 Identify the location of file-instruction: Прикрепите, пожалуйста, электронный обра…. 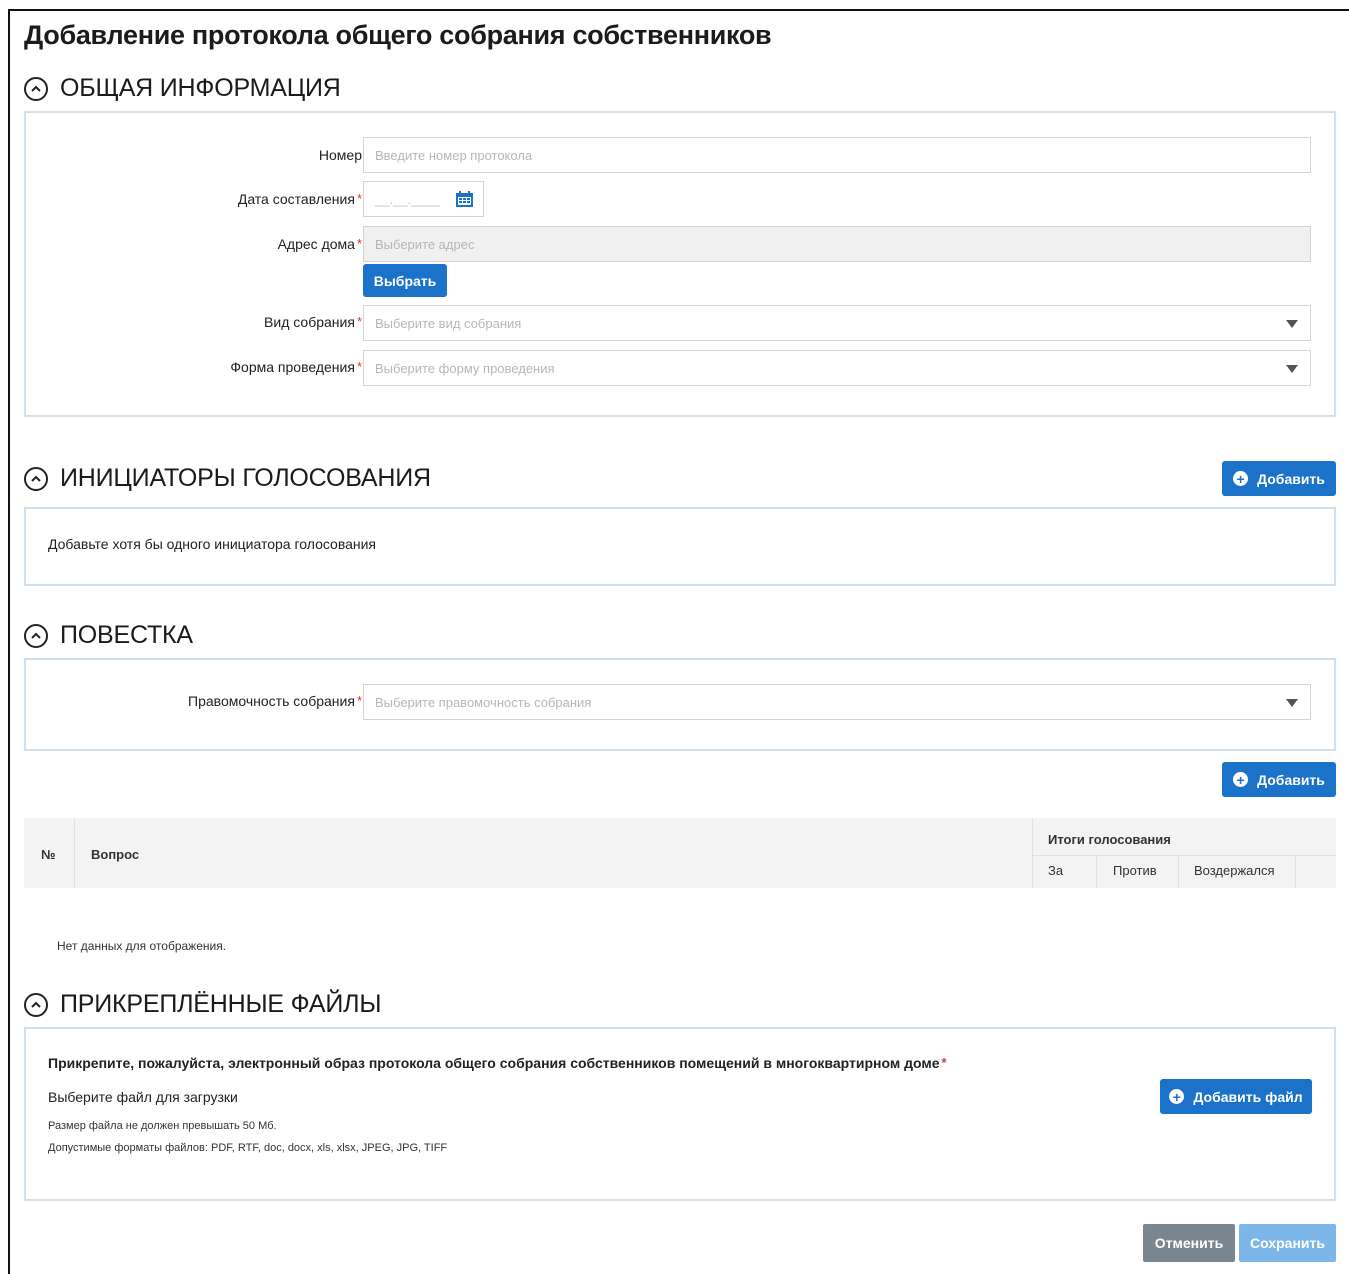
(497, 1063).